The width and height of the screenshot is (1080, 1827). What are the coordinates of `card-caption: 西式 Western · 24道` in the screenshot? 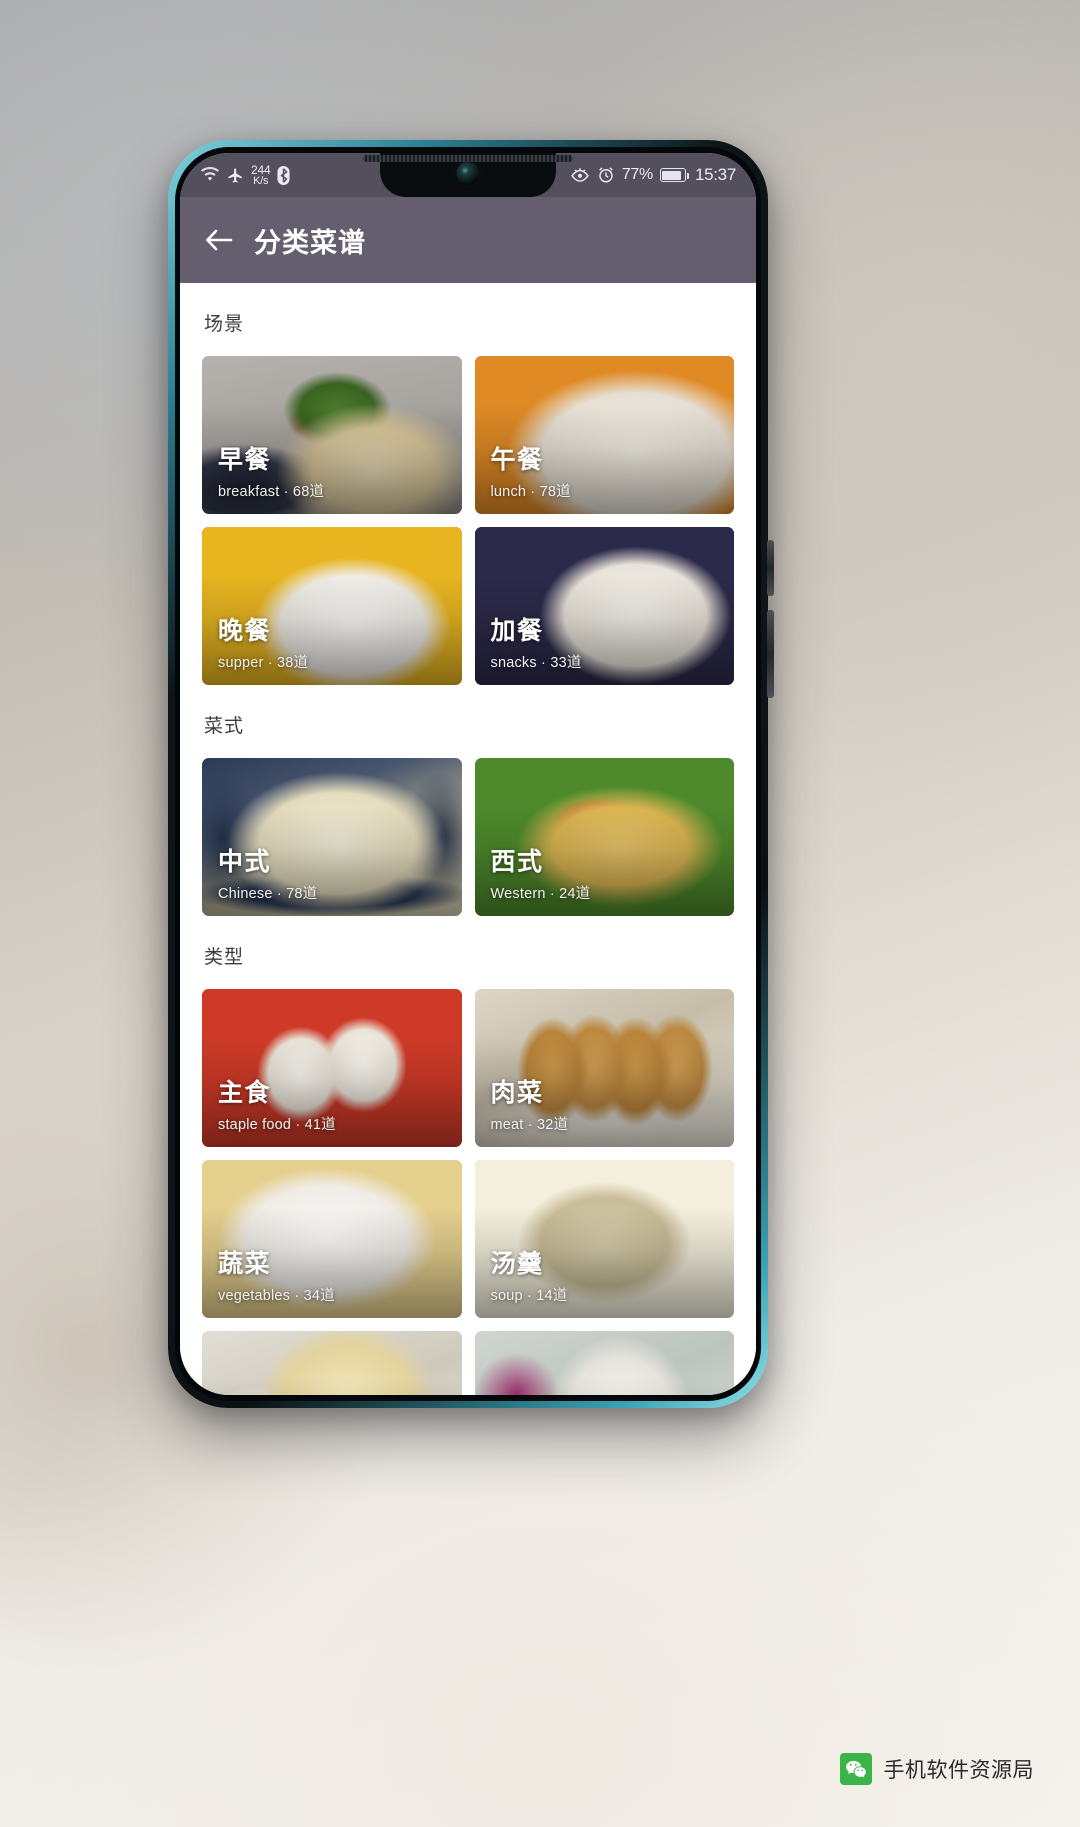 It's located at (541, 875).